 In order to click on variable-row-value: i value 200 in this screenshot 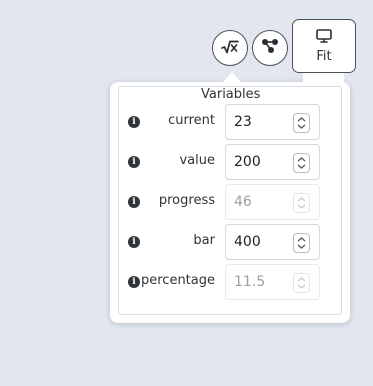, I will do `click(230, 162)`.